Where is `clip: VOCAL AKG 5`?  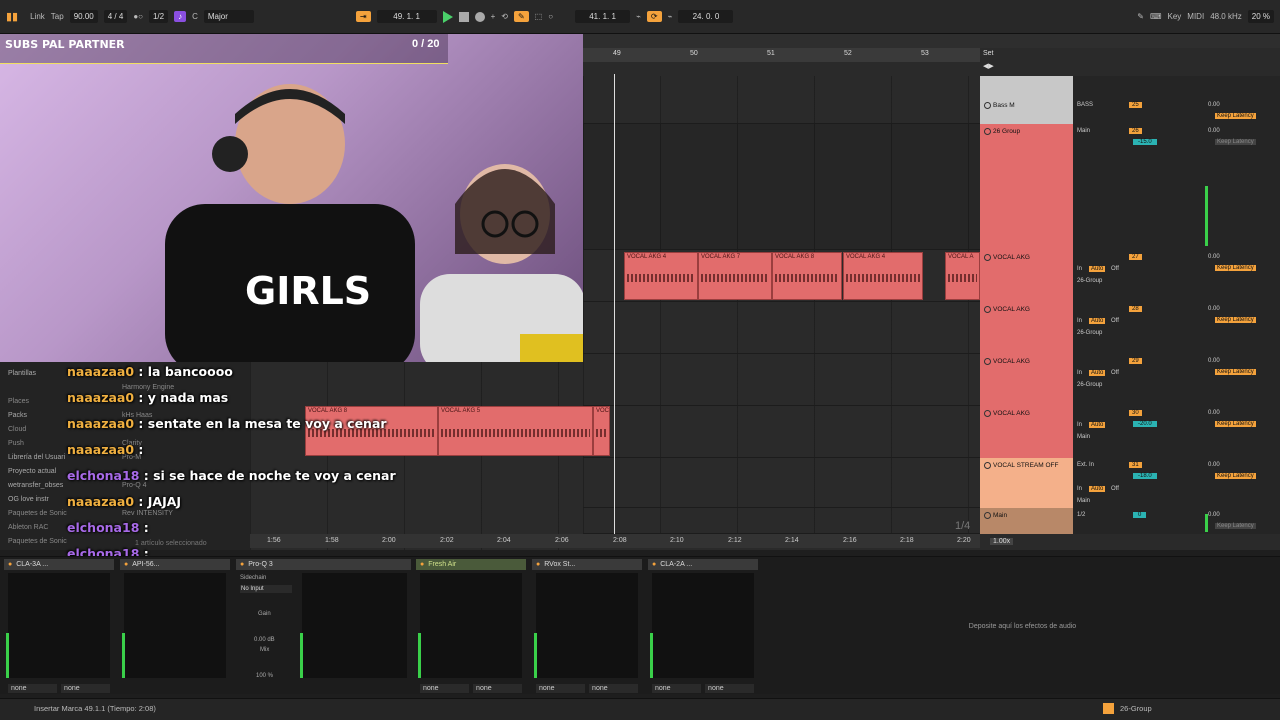 clip: VOCAL AKG 5 is located at coordinates (515, 431).